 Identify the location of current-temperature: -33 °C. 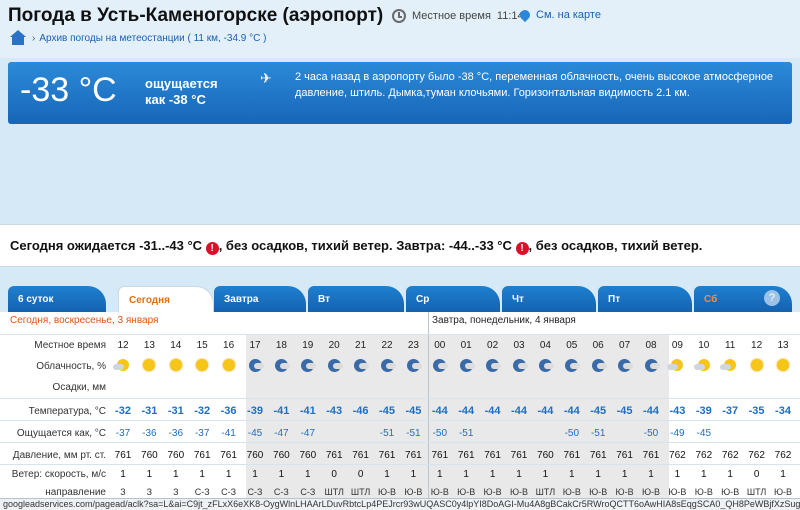
(68, 90).